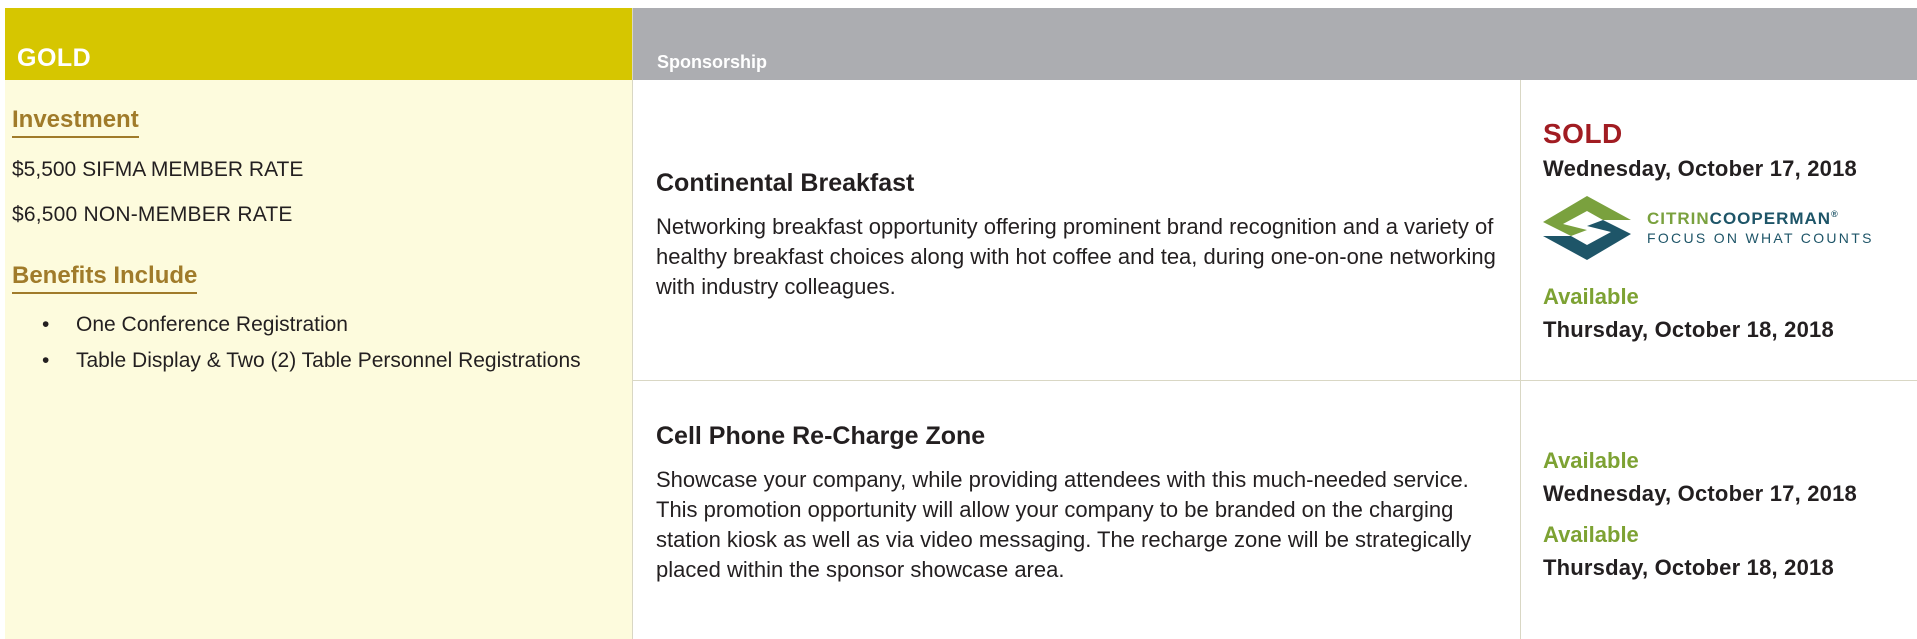 Image resolution: width=1917 pixels, height=639 pixels. Describe the element at coordinates (1743, 218) in the screenshot. I see `sponsor-logo-wordmark: CITRINCOOPERMAN®` at that location.